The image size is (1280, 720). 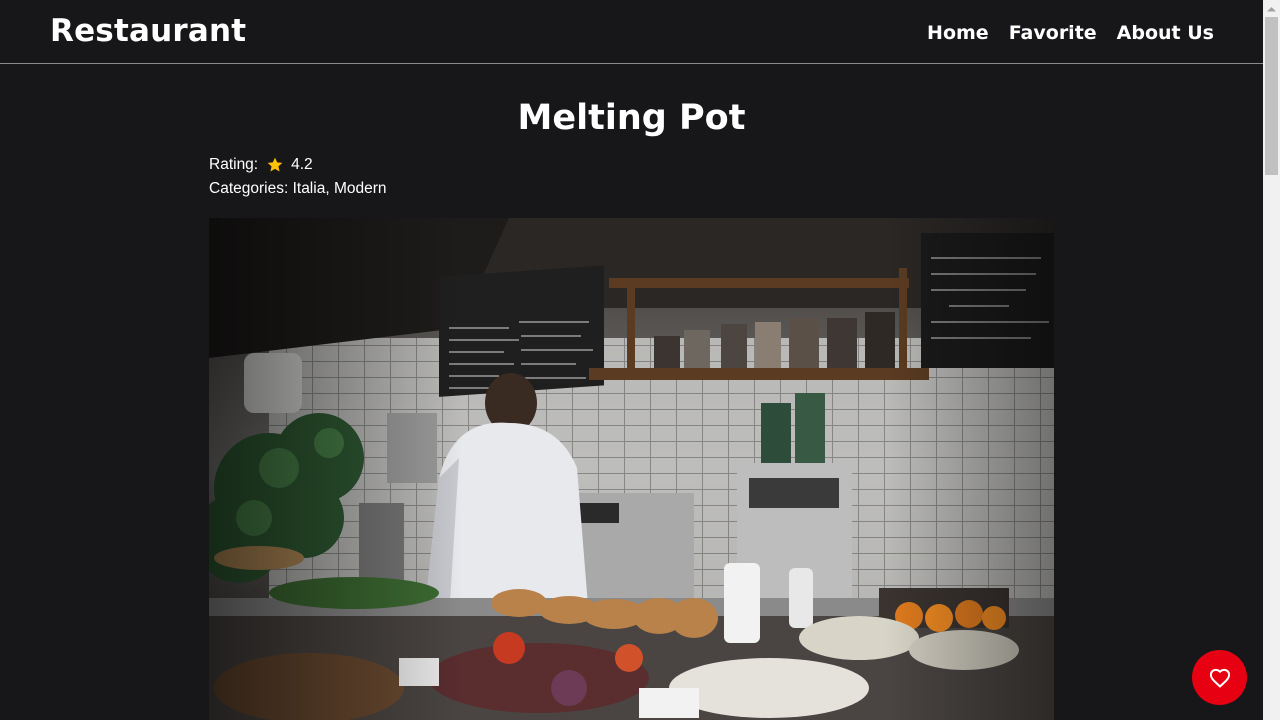 I want to click on nav-link-about-us: About Us, so click(x=1165, y=33).